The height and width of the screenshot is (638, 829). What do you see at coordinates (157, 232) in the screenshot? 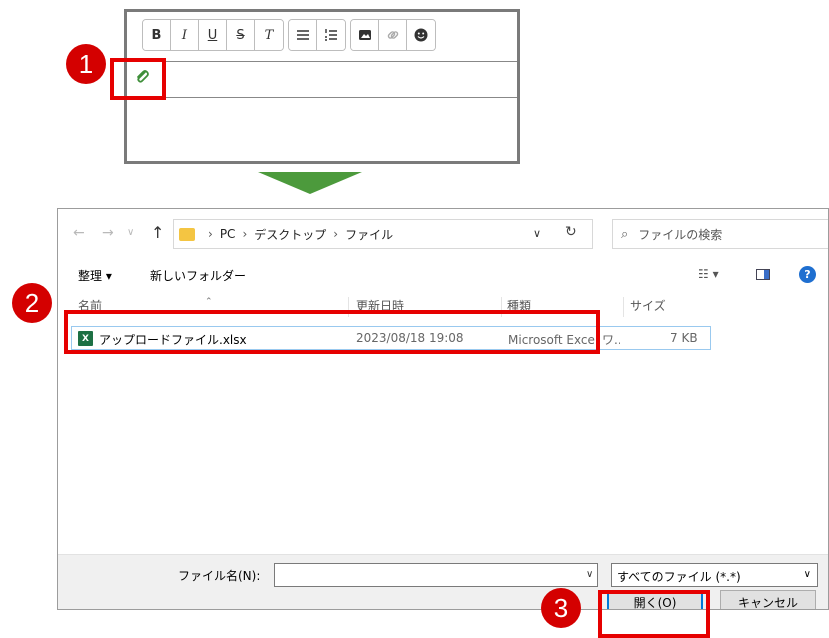
I see `up-arrow-icon: ↑` at bounding box center [157, 232].